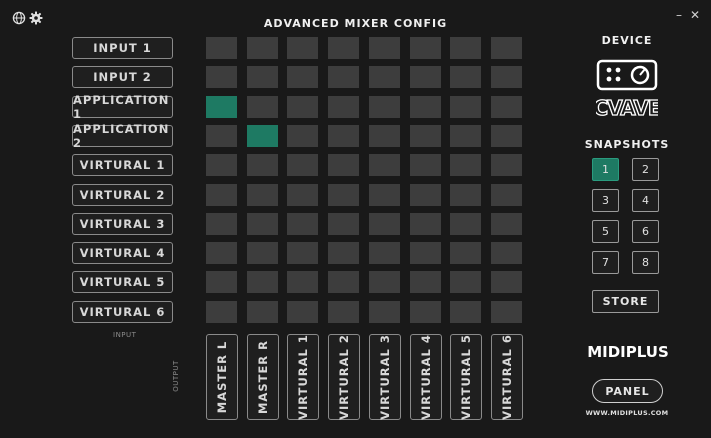  Describe the element at coordinates (425, 377) in the screenshot. I see `output-button-6: VIRTURAL 4` at that location.